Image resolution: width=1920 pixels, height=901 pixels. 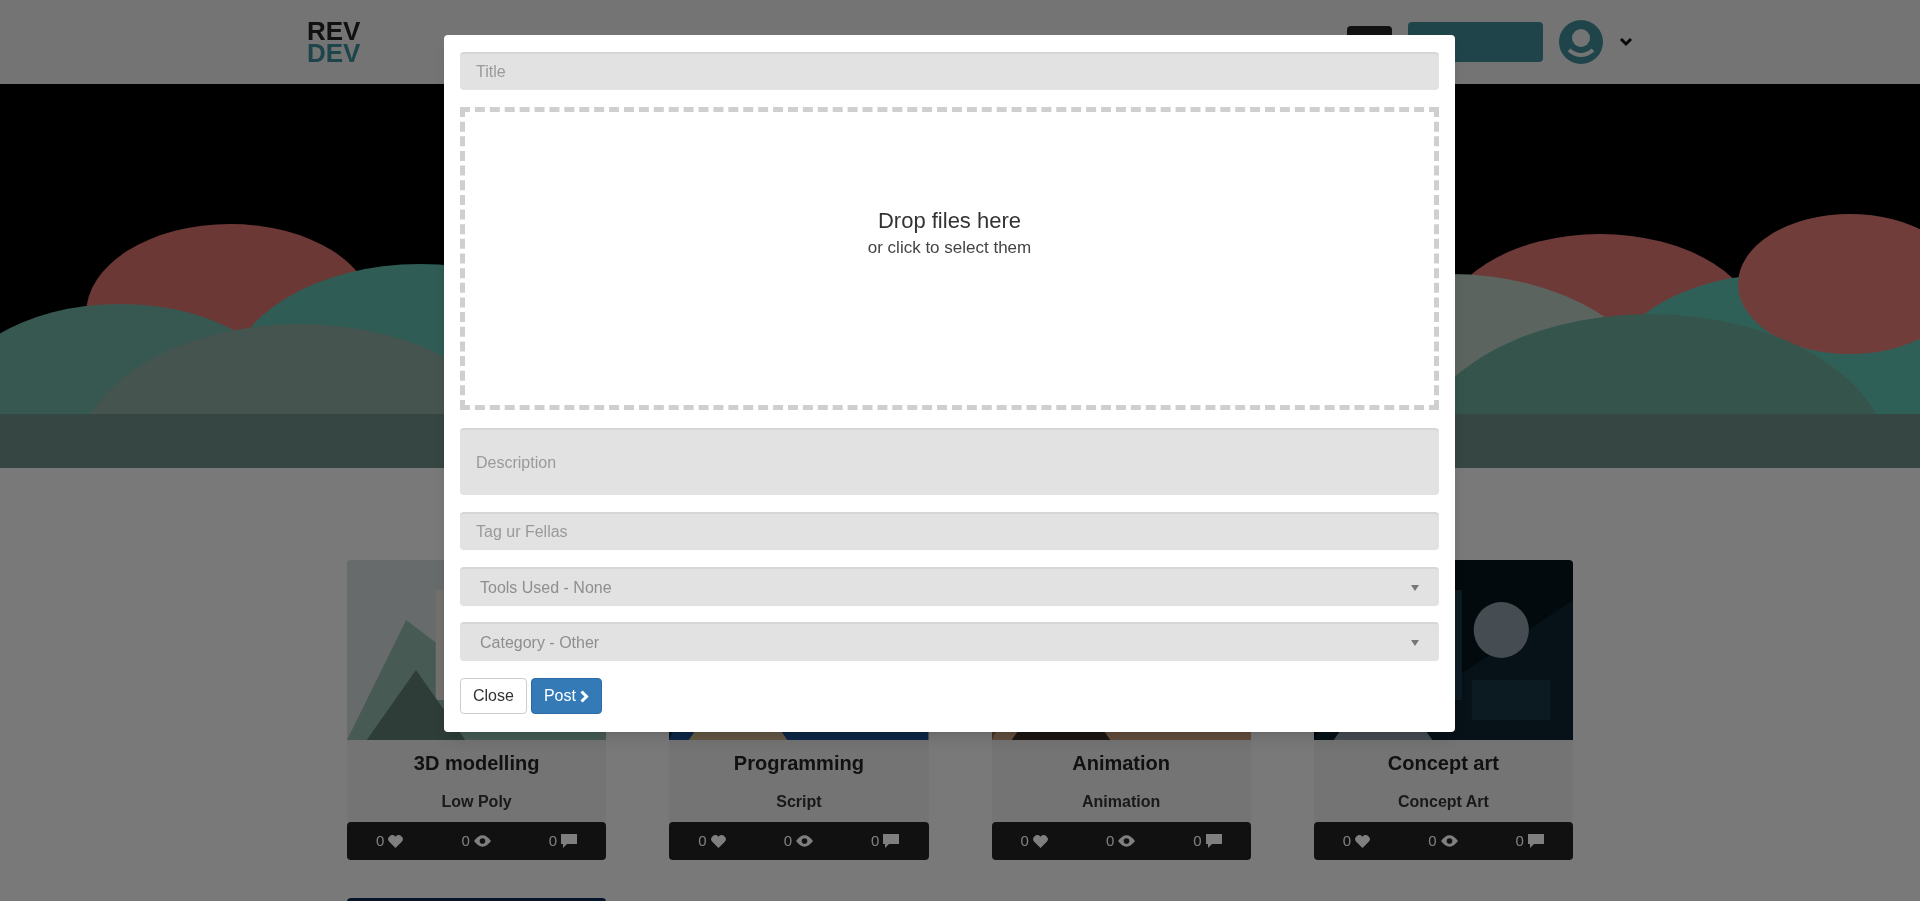 I want to click on card-title: Animation, so click(x=1121, y=763).